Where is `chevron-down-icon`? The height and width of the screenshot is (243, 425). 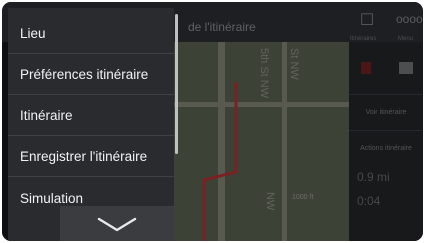 chevron-down-icon is located at coordinates (117, 224).